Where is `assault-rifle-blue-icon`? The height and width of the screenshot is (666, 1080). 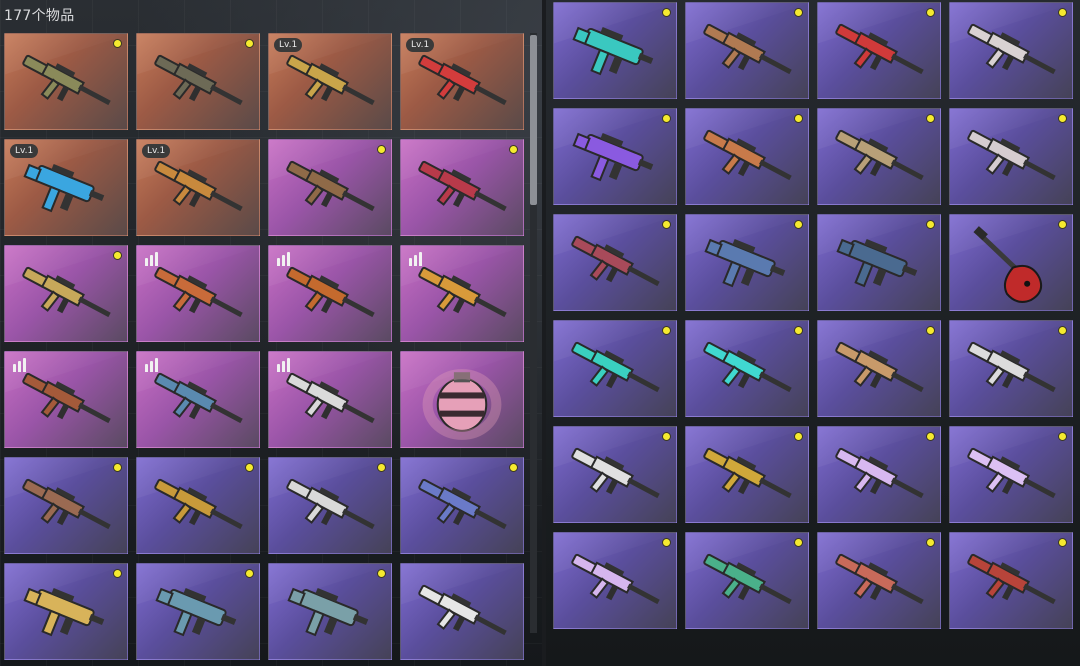 assault-rifle-blue-icon is located at coordinates (462, 504).